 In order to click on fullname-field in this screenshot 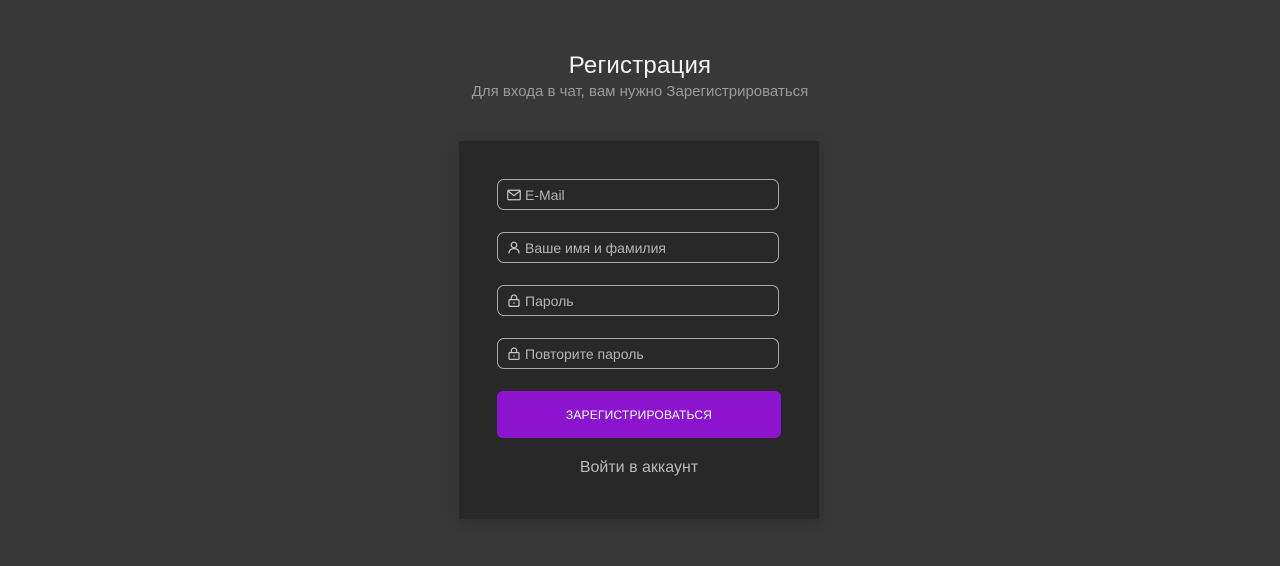, I will do `click(638, 247)`.